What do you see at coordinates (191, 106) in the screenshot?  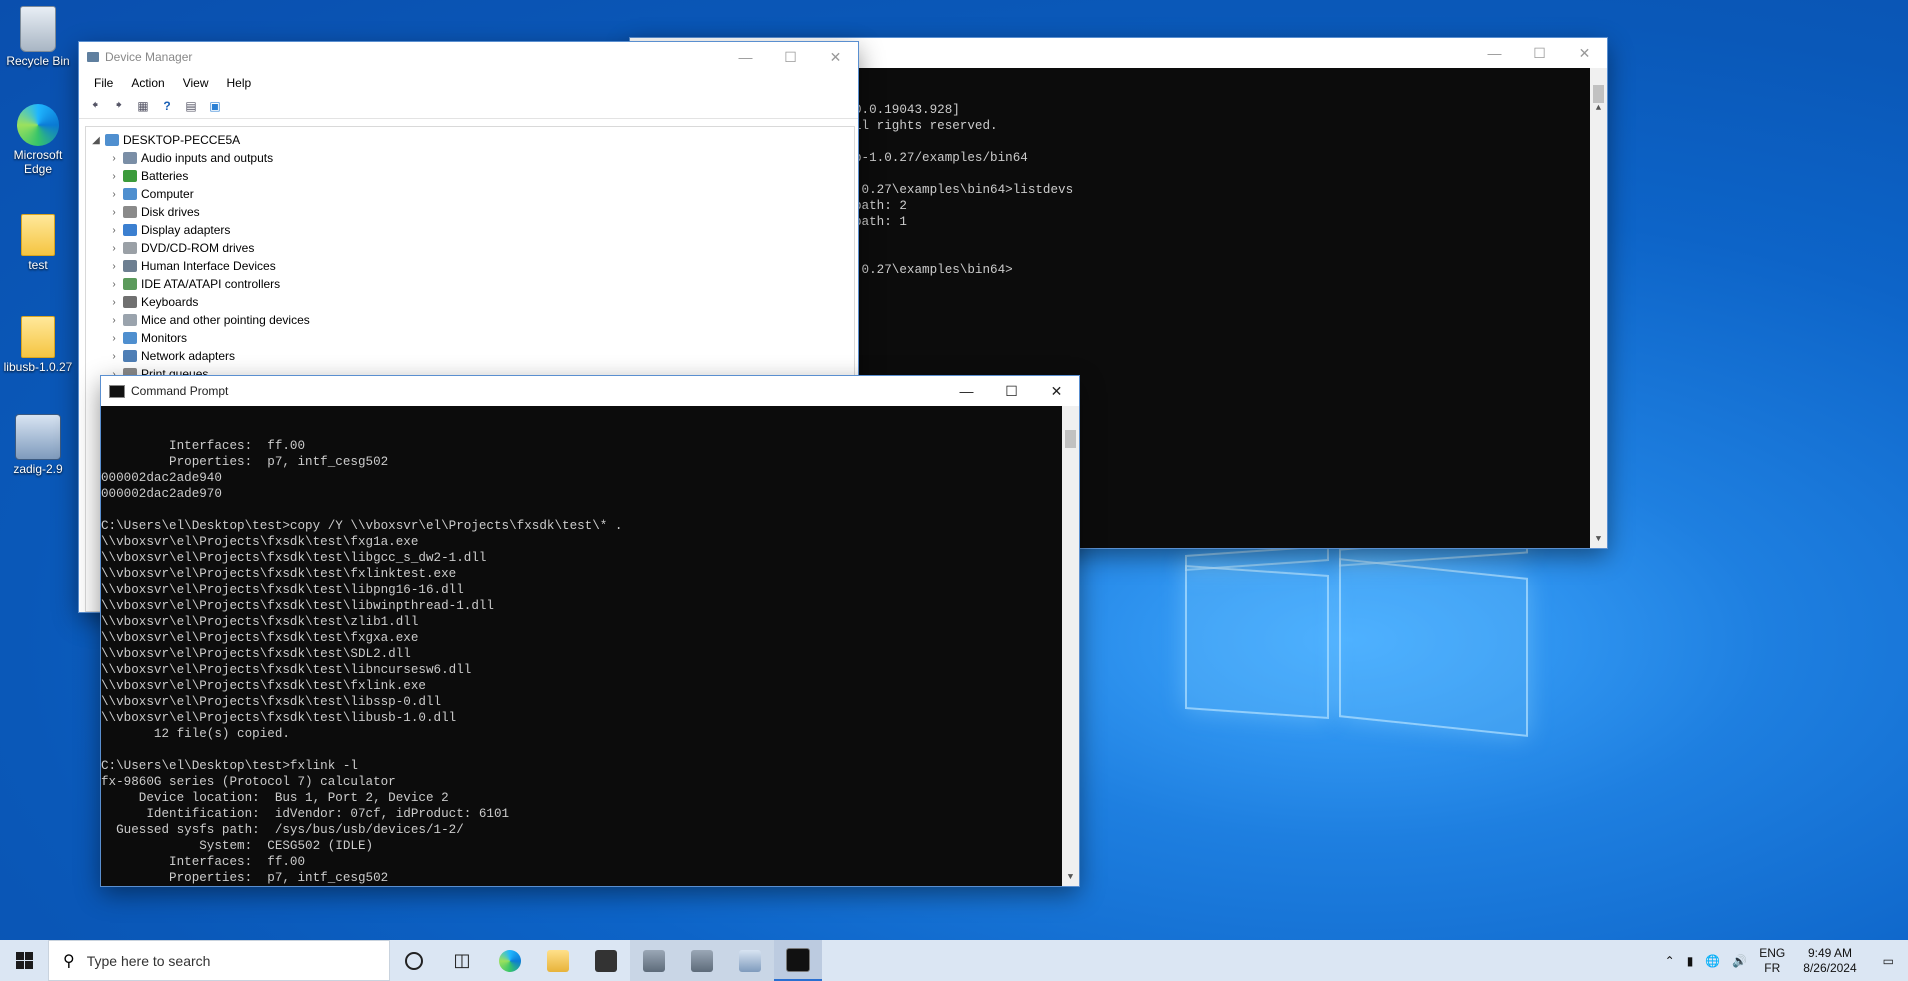 I see `properties-icon: ▤` at bounding box center [191, 106].